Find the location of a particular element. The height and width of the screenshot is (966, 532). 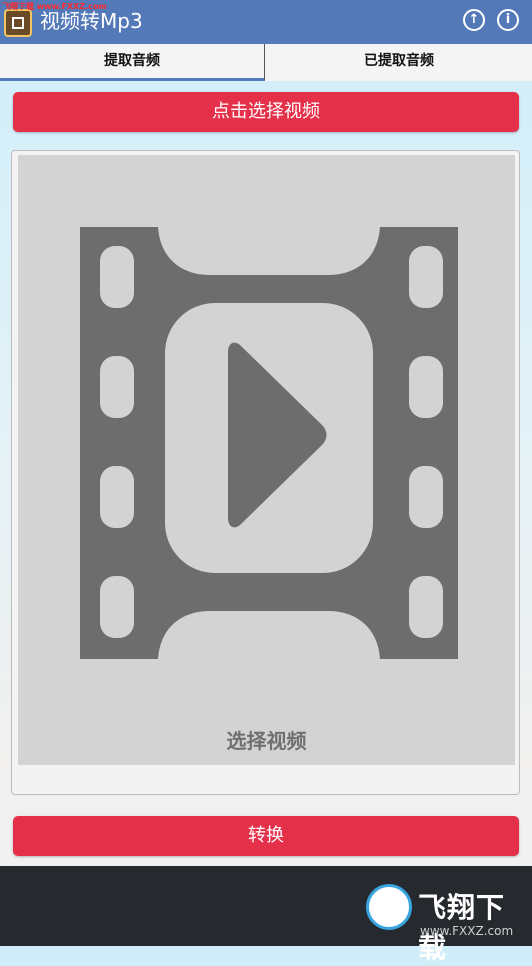

preview-label: 选择视频 is located at coordinates (266, 741).